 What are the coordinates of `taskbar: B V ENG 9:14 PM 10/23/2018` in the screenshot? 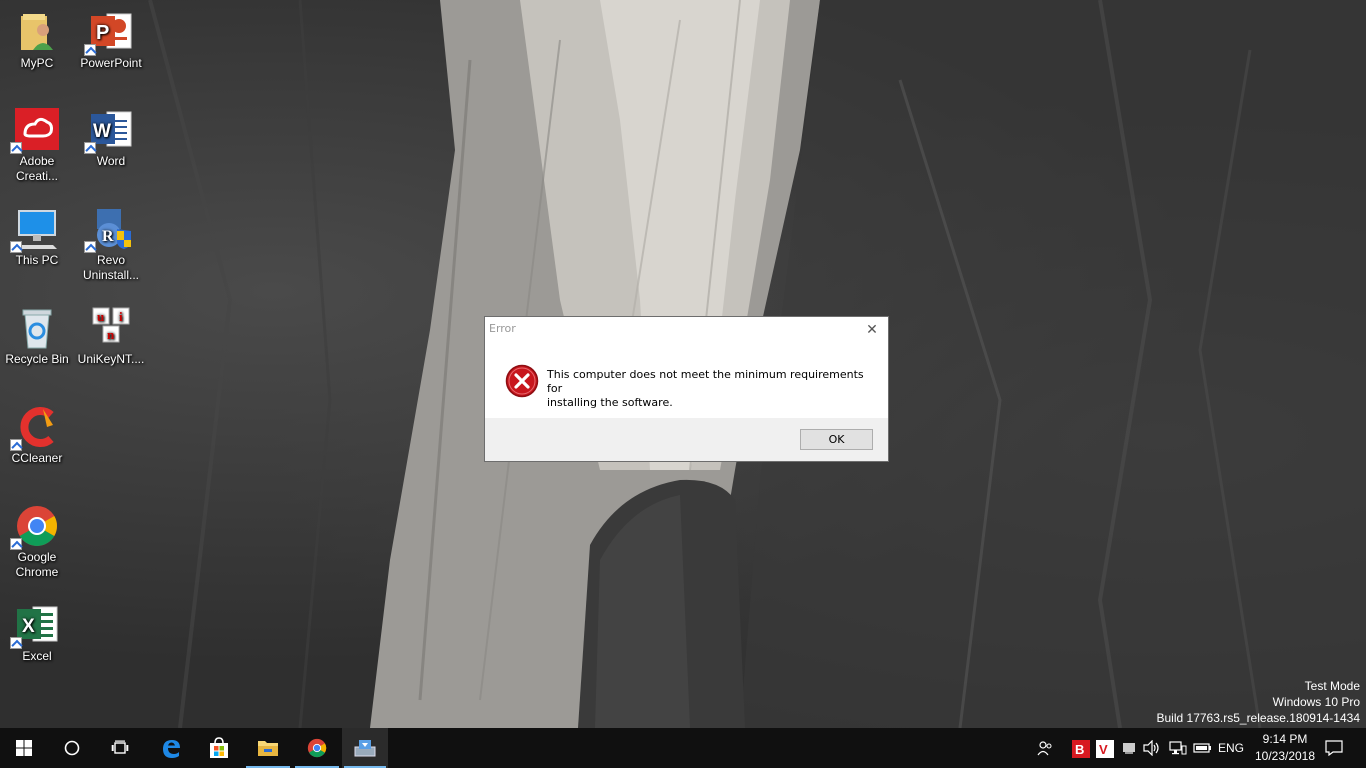 It's located at (683, 748).